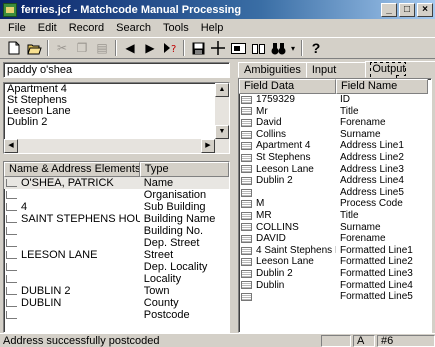 This screenshot has height=347, width=435. What do you see at coordinates (335, 100) in the screenshot?
I see `output-row: 1759329 ID` at bounding box center [335, 100].